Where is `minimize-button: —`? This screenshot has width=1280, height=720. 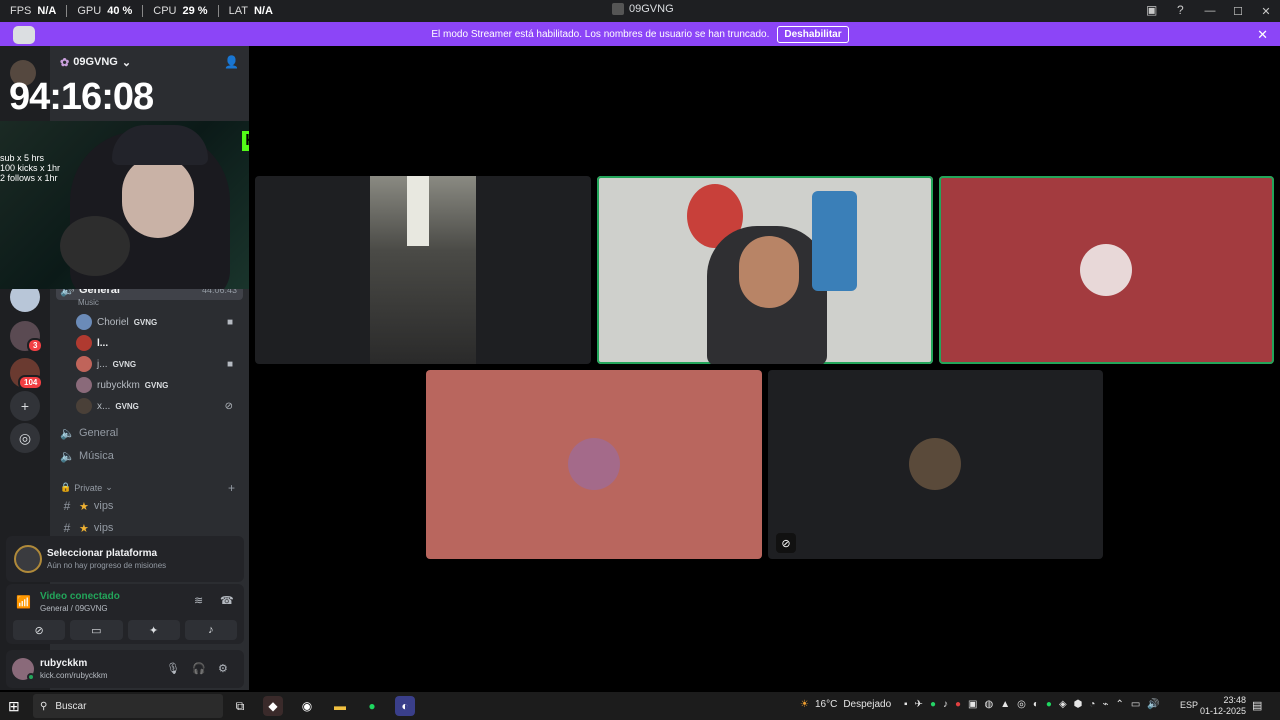
minimize-button: — is located at coordinates (1210, 11).